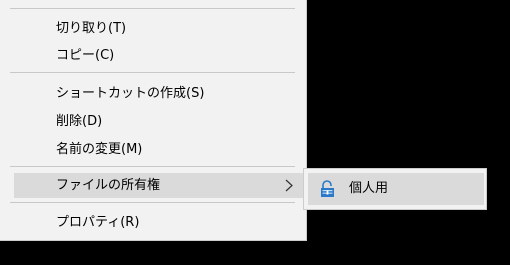 The width and height of the screenshot is (510, 265). Describe the element at coordinates (98, 222) in the screenshot. I see `menu-item-label: プロパティ(R)` at that location.